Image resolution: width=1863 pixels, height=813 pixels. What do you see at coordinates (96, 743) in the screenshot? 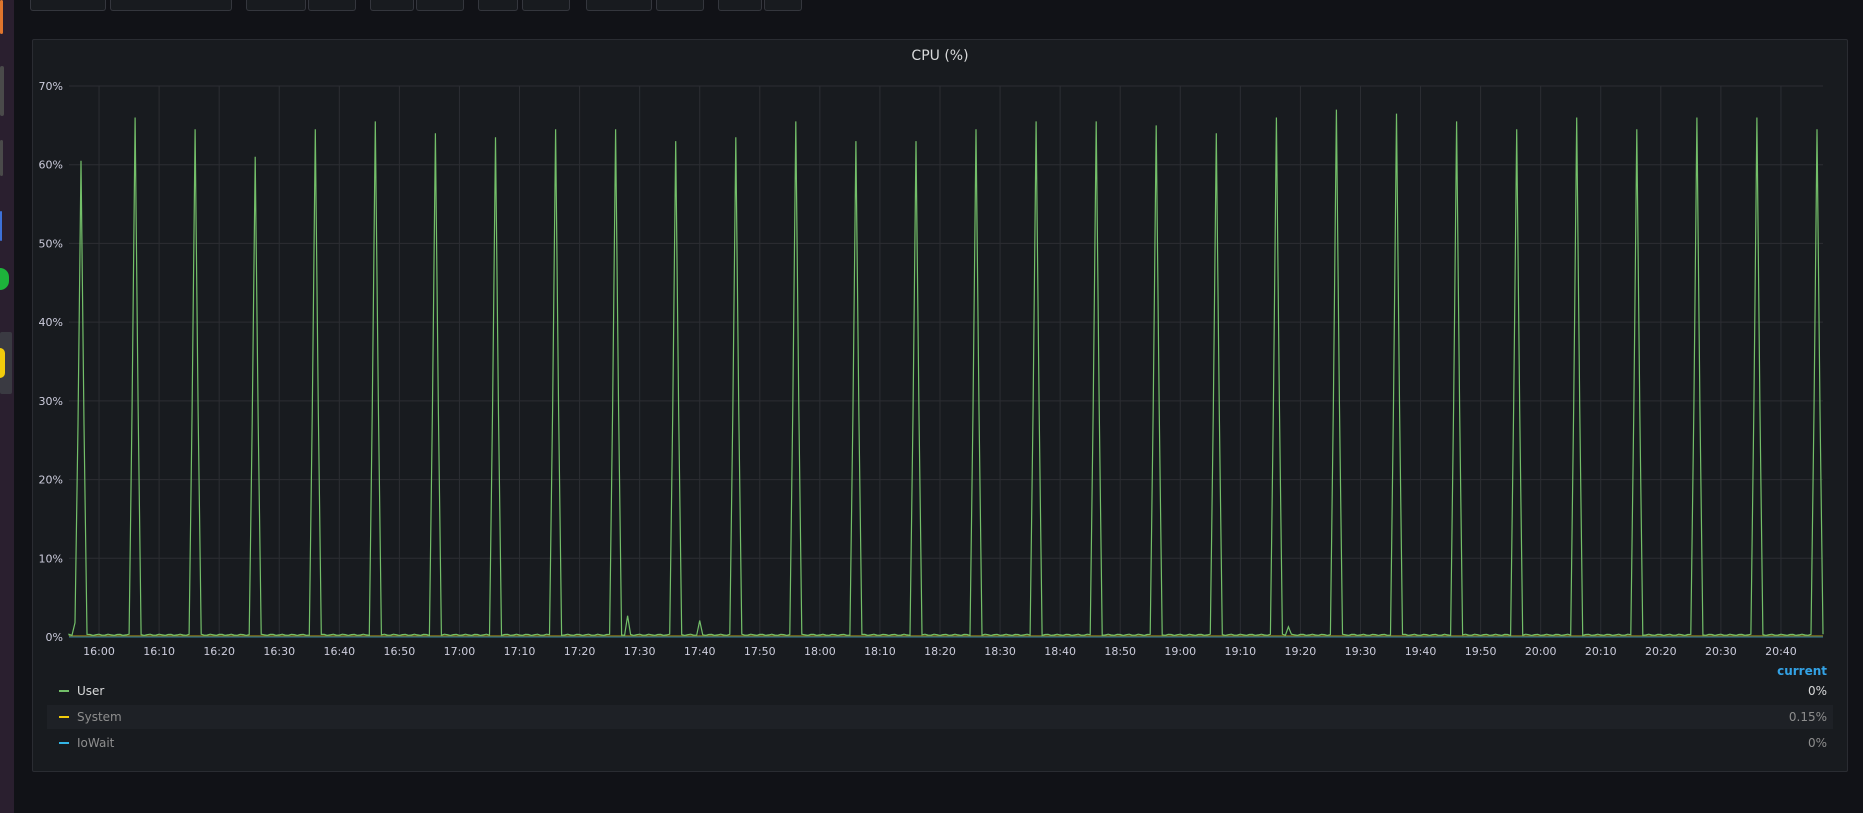
I see `legend-label: IoWait` at bounding box center [96, 743].